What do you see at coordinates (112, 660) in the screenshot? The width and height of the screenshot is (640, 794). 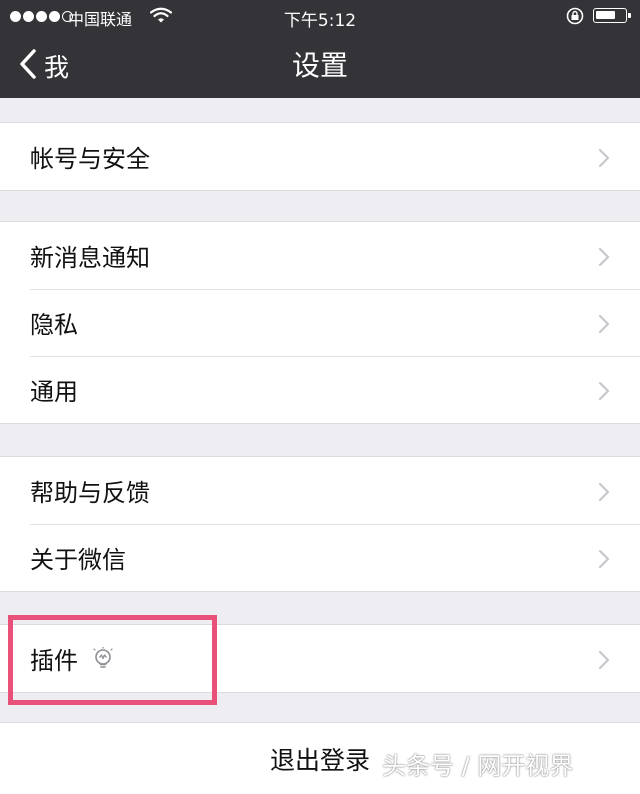 I see `highlight-annotation-box` at bounding box center [112, 660].